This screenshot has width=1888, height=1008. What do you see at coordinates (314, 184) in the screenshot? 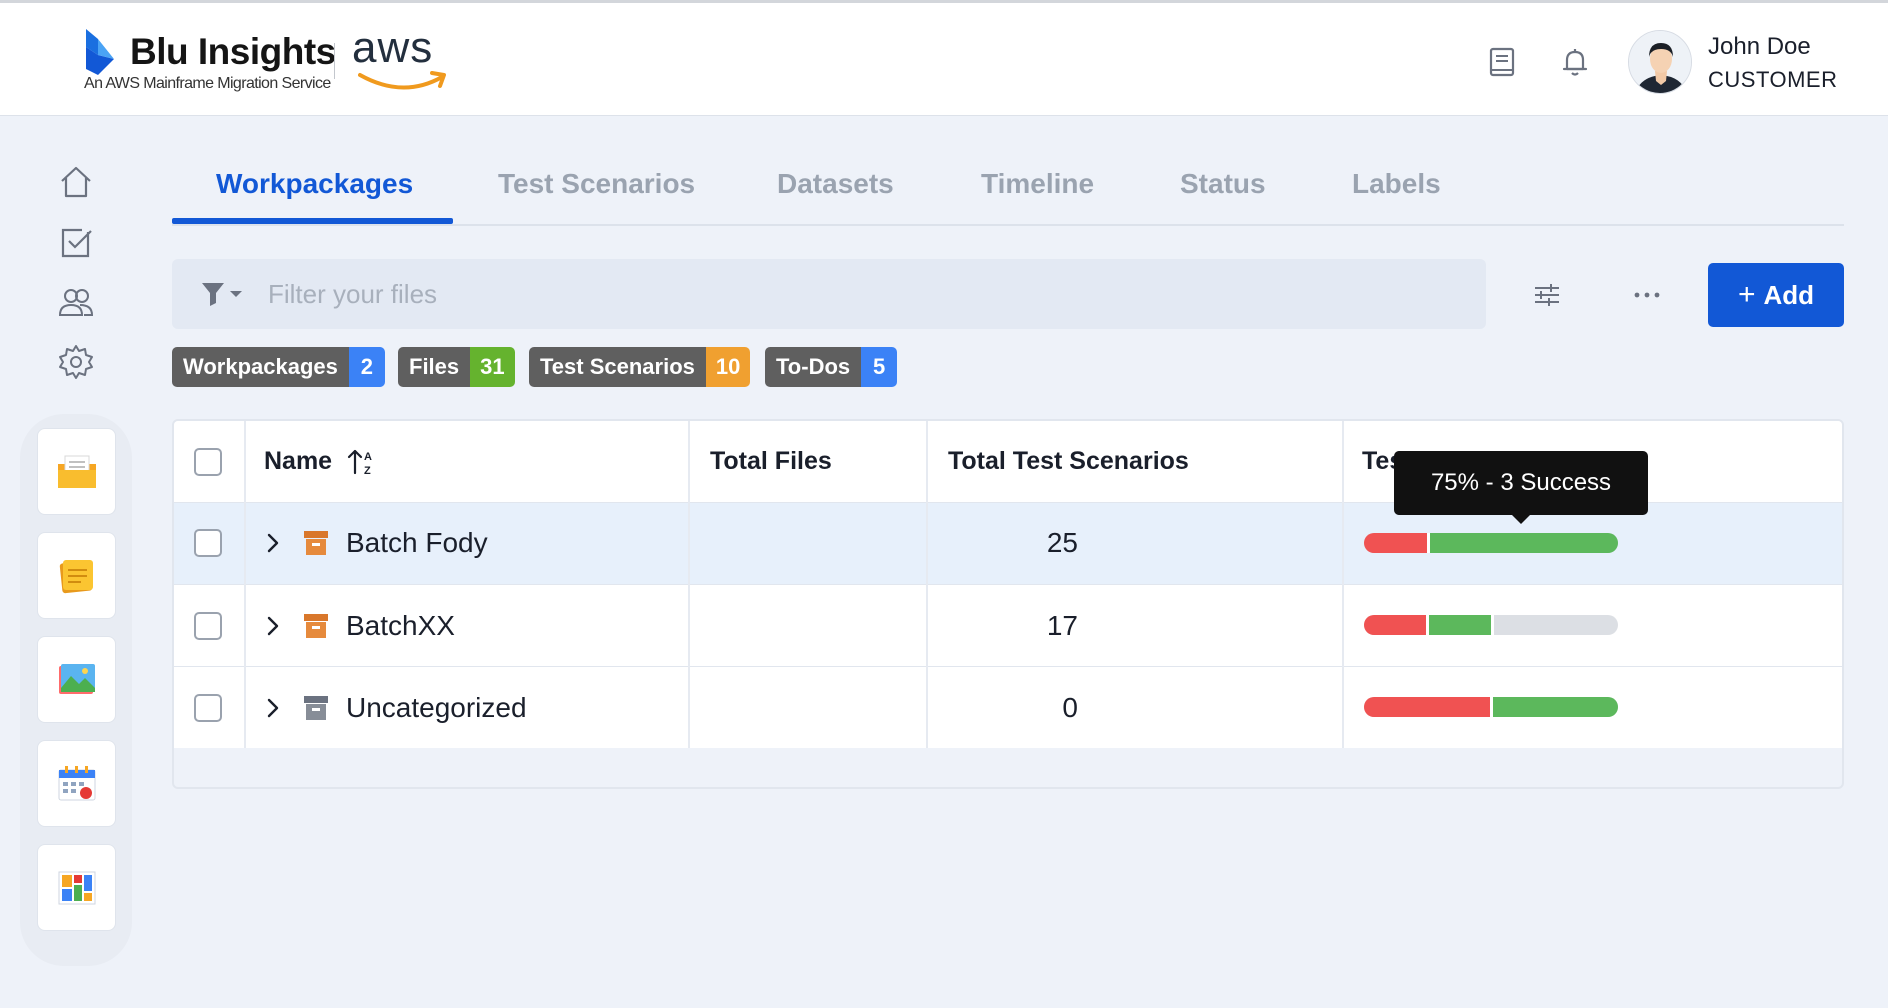
I see `tab-workpackages: Workpackages` at bounding box center [314, 184].